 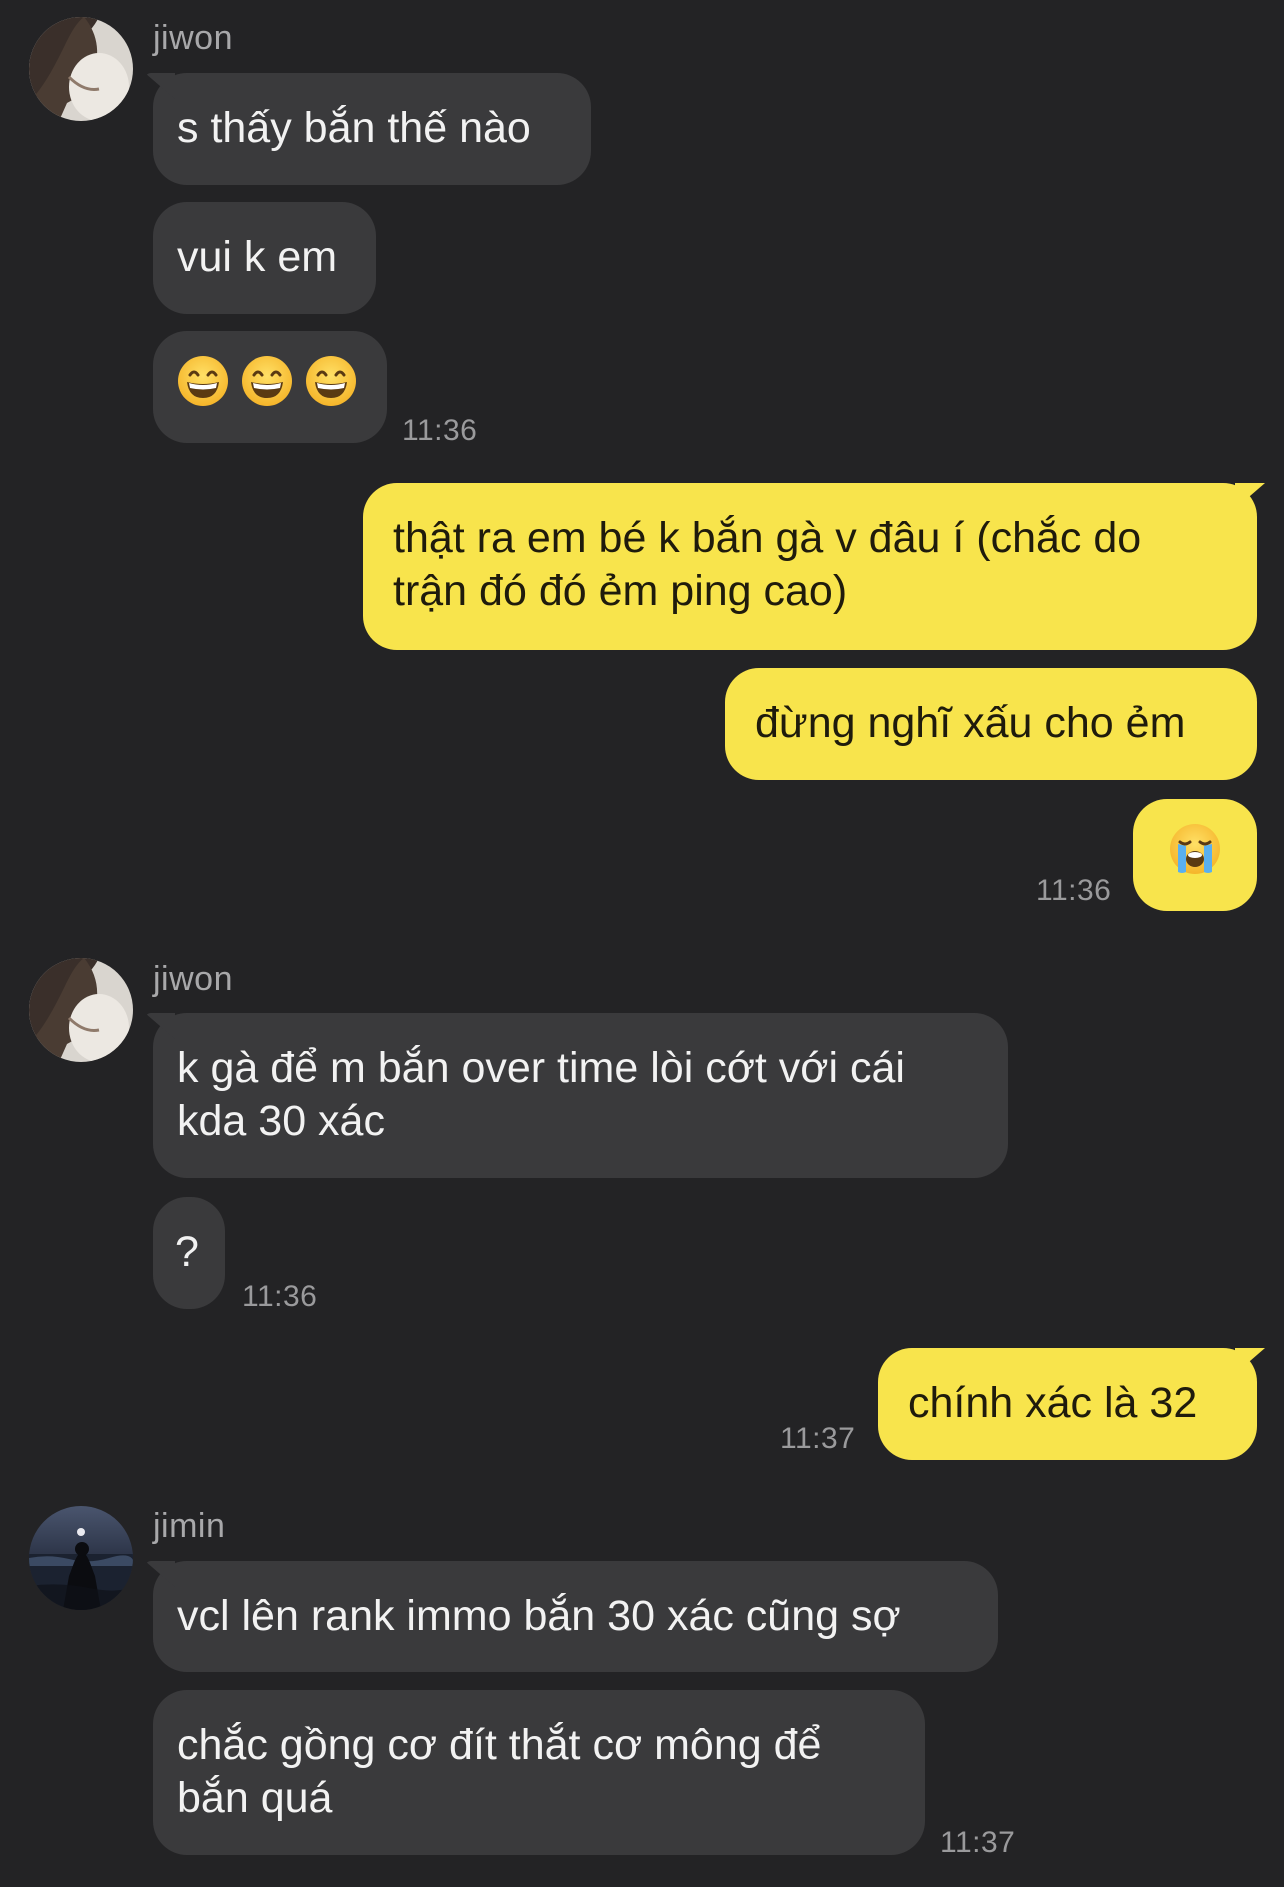 I want to click on emoji-row, so click(x=270, y=387).